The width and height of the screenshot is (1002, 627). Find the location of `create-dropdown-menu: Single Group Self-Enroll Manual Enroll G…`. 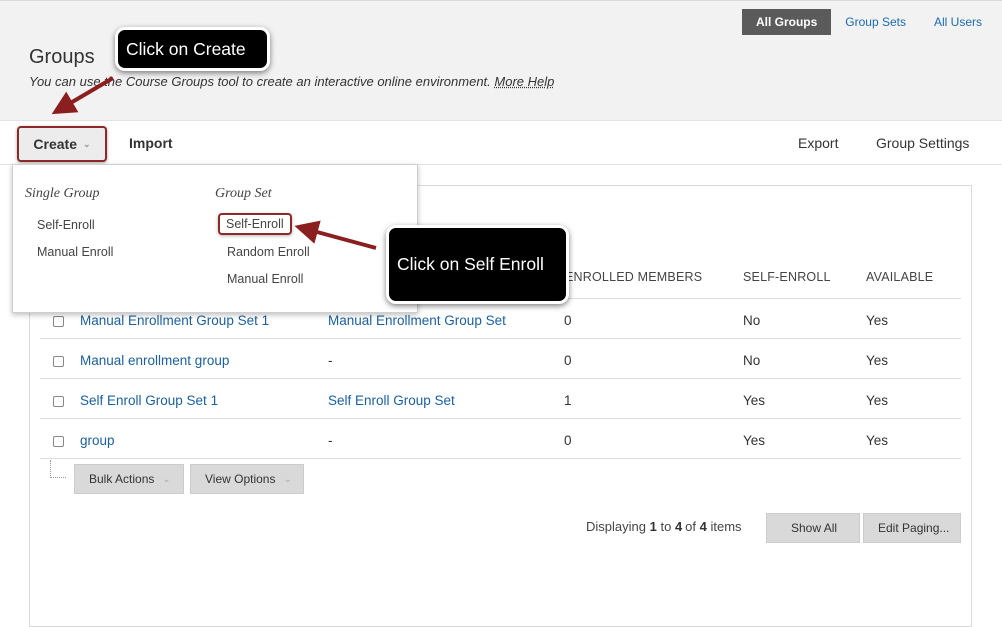

create-dropdown-menu: Single Group Self-Enroll Manual Enroll G… is located at coordinates (215, 238).